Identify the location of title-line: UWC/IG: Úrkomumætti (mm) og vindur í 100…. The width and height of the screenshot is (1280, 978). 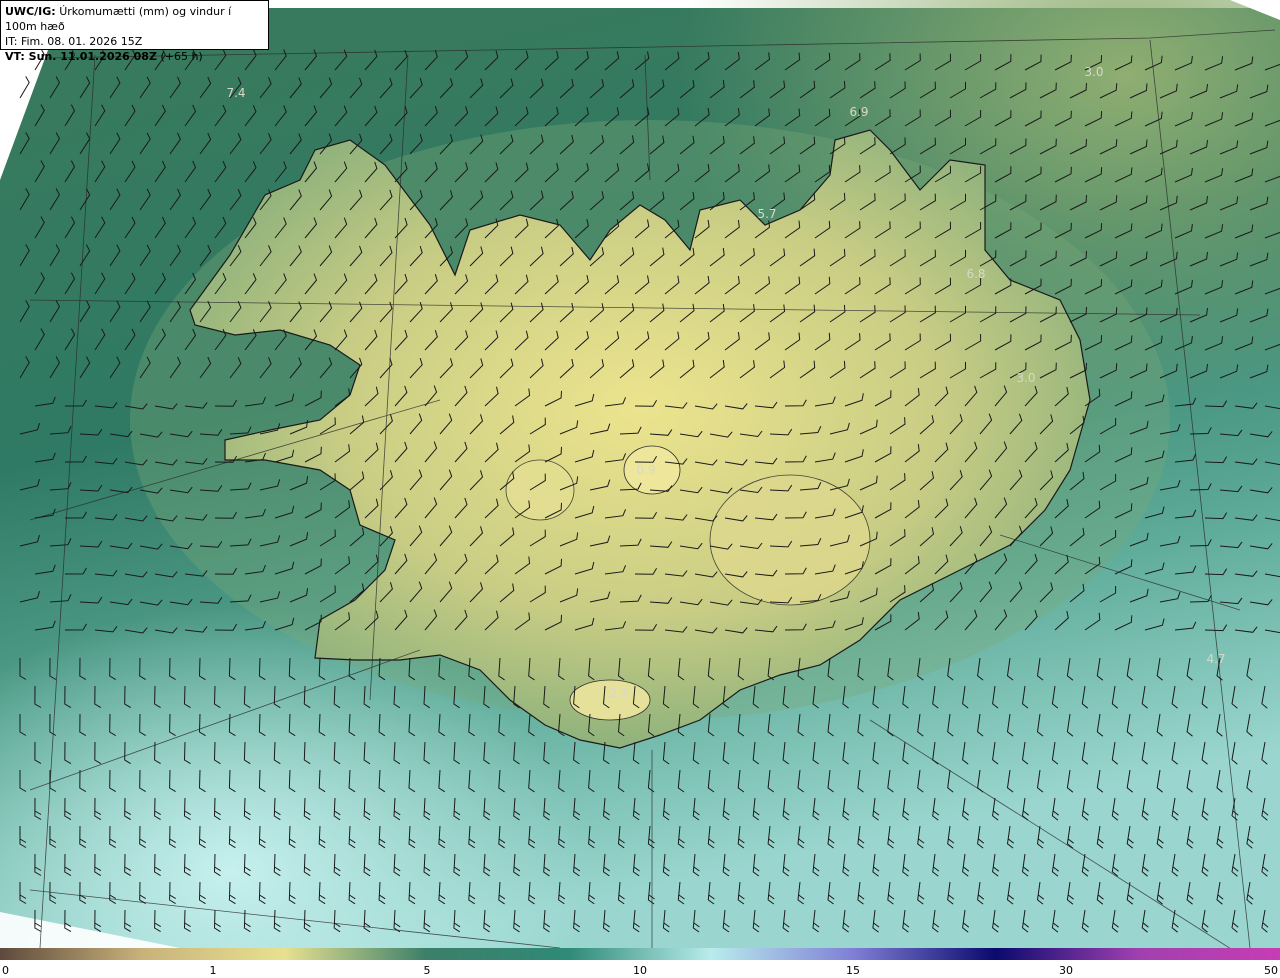
(134, 19).